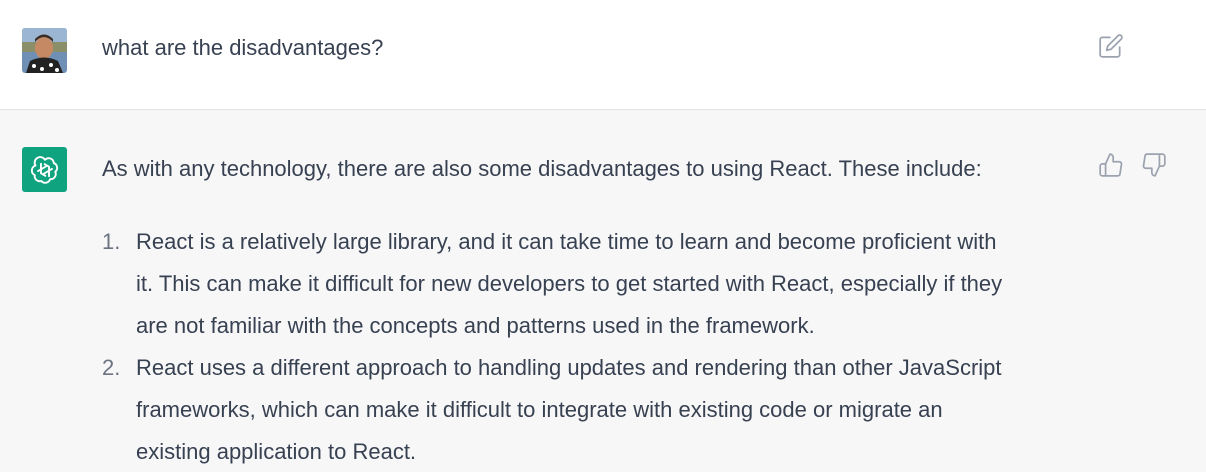 The width and height of the screenshot is (1206, 473). What do you see at coordinates (276, 451) in the screenshot?
I see `list-item-line: existing application to React.` at bounding box center [276, 451].